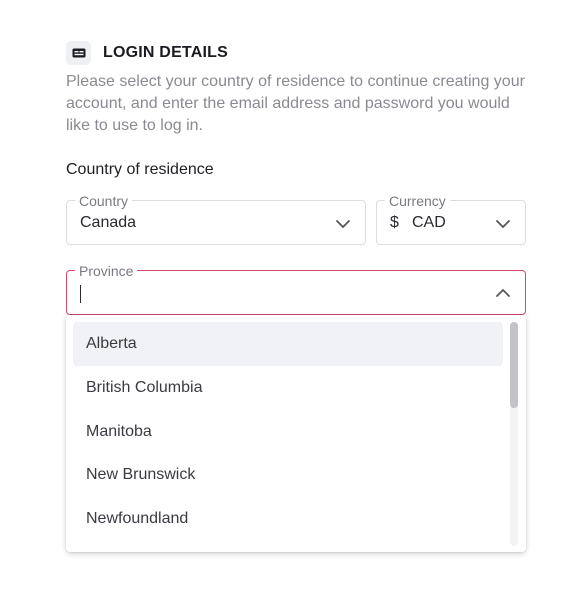 The width and height of the screenshot is (580, 591). Describe the element at coordinates (514, 434) in the screenshot. I see `scrollbar` at that location.